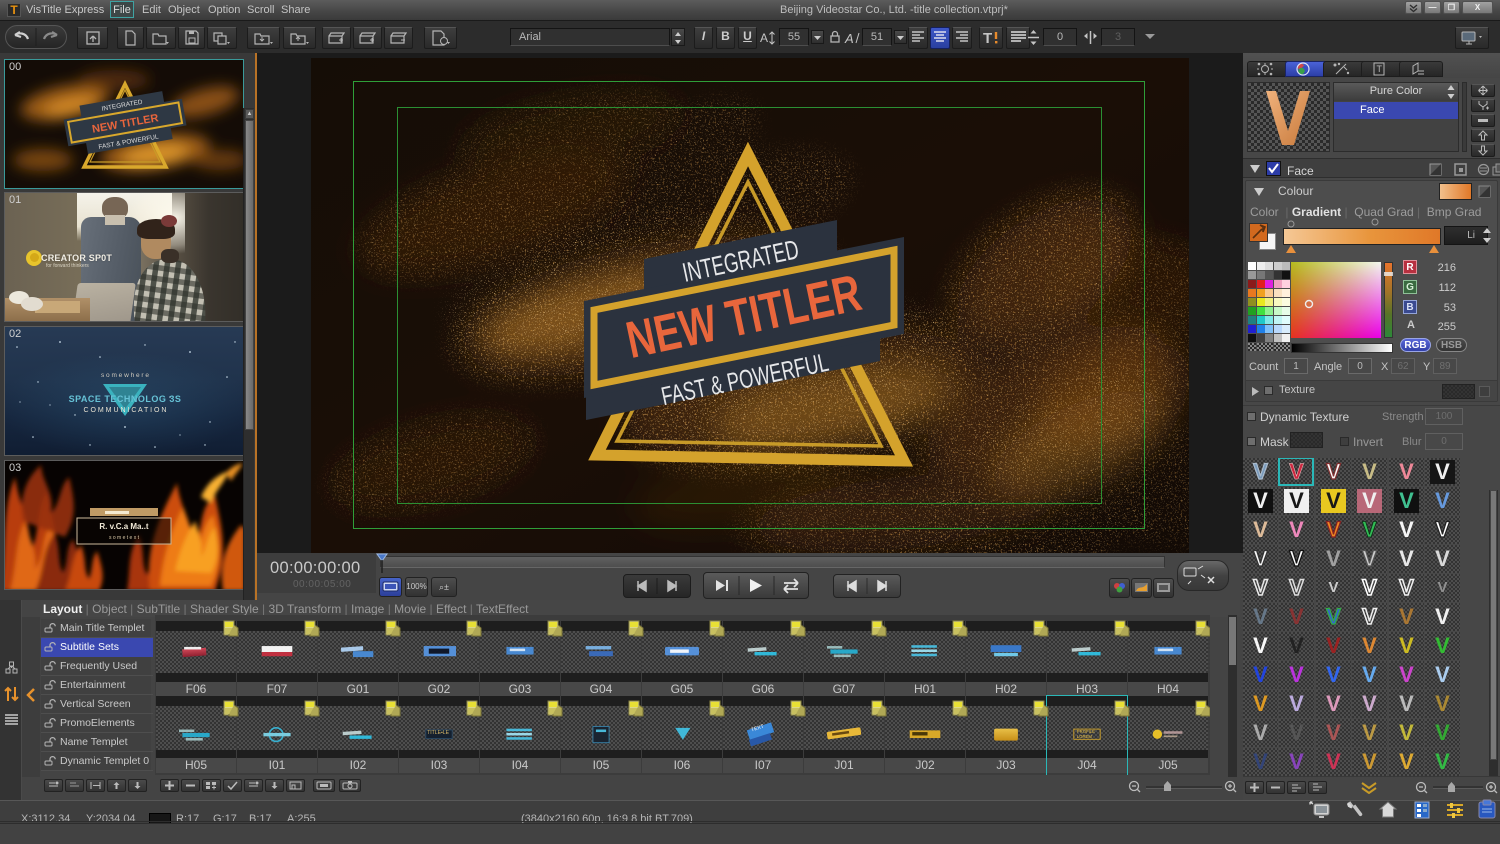  I want to click on svg-text: R. v.C.a Ma..t, so click(124, 526).